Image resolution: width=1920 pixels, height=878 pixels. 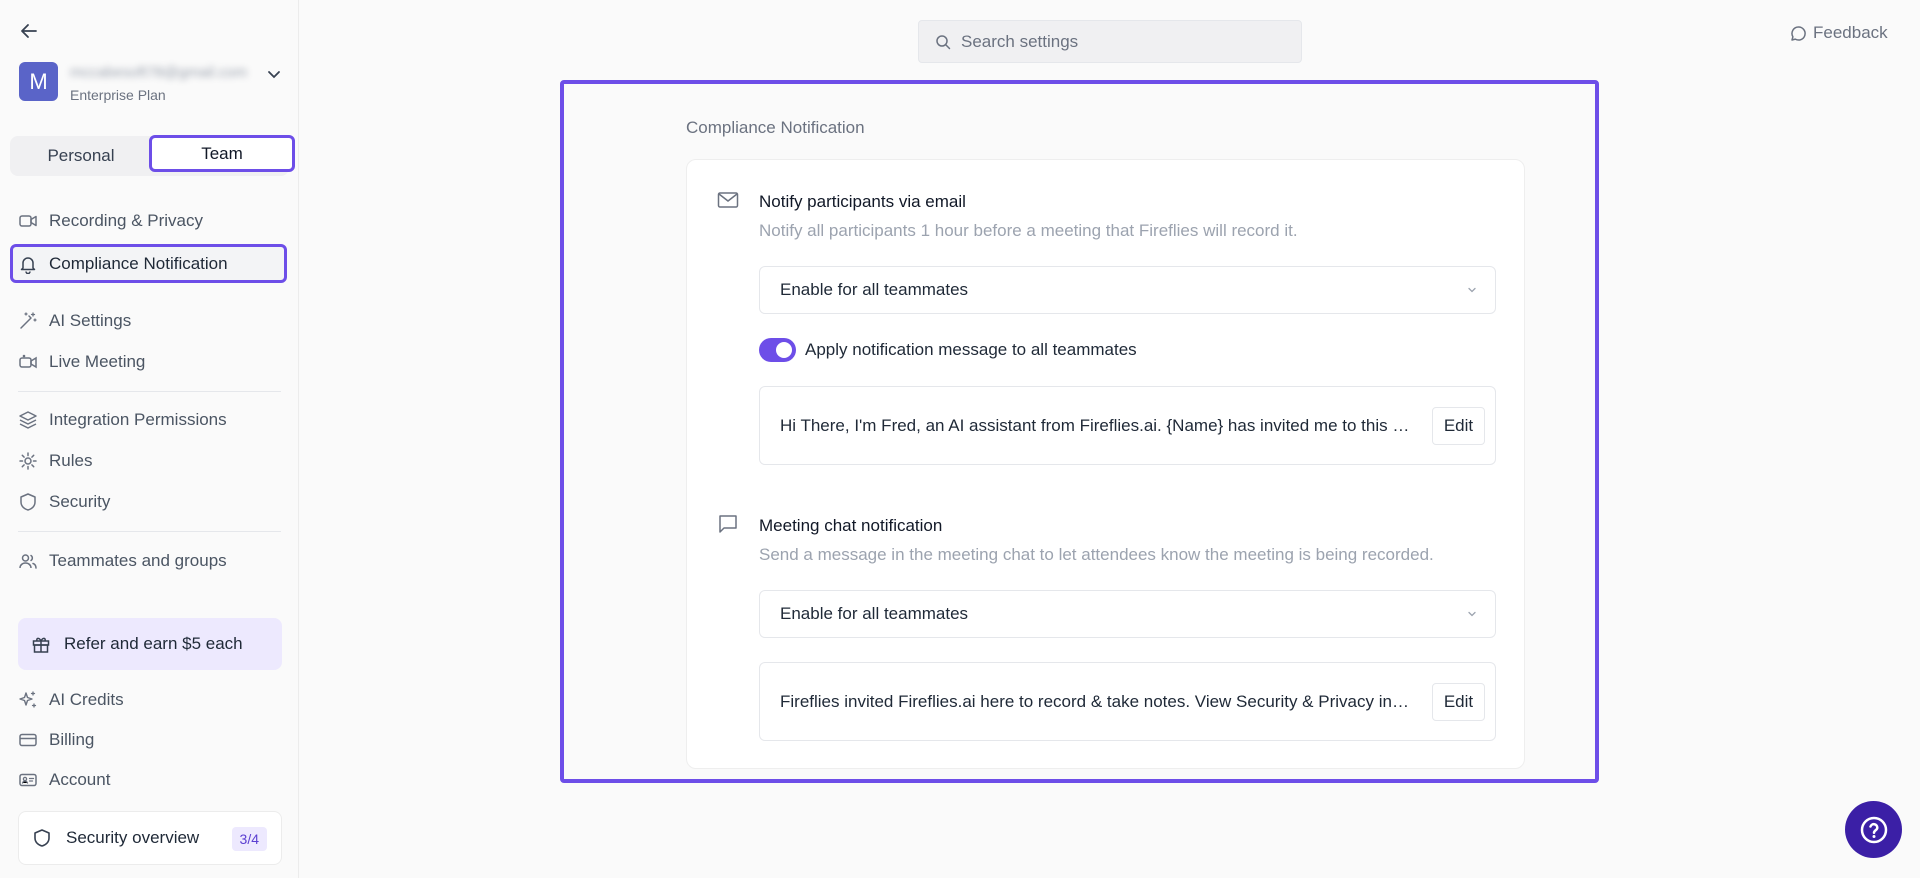 I want to click on gear-icon, so click(x=28, y=461).